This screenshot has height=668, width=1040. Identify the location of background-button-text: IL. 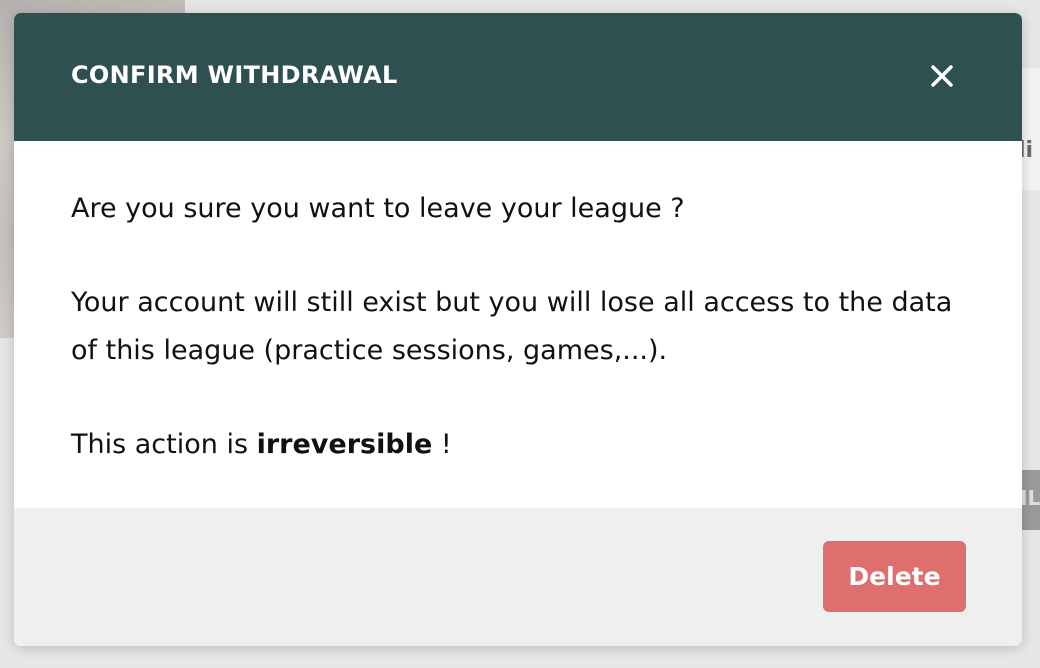
(1030, 498).